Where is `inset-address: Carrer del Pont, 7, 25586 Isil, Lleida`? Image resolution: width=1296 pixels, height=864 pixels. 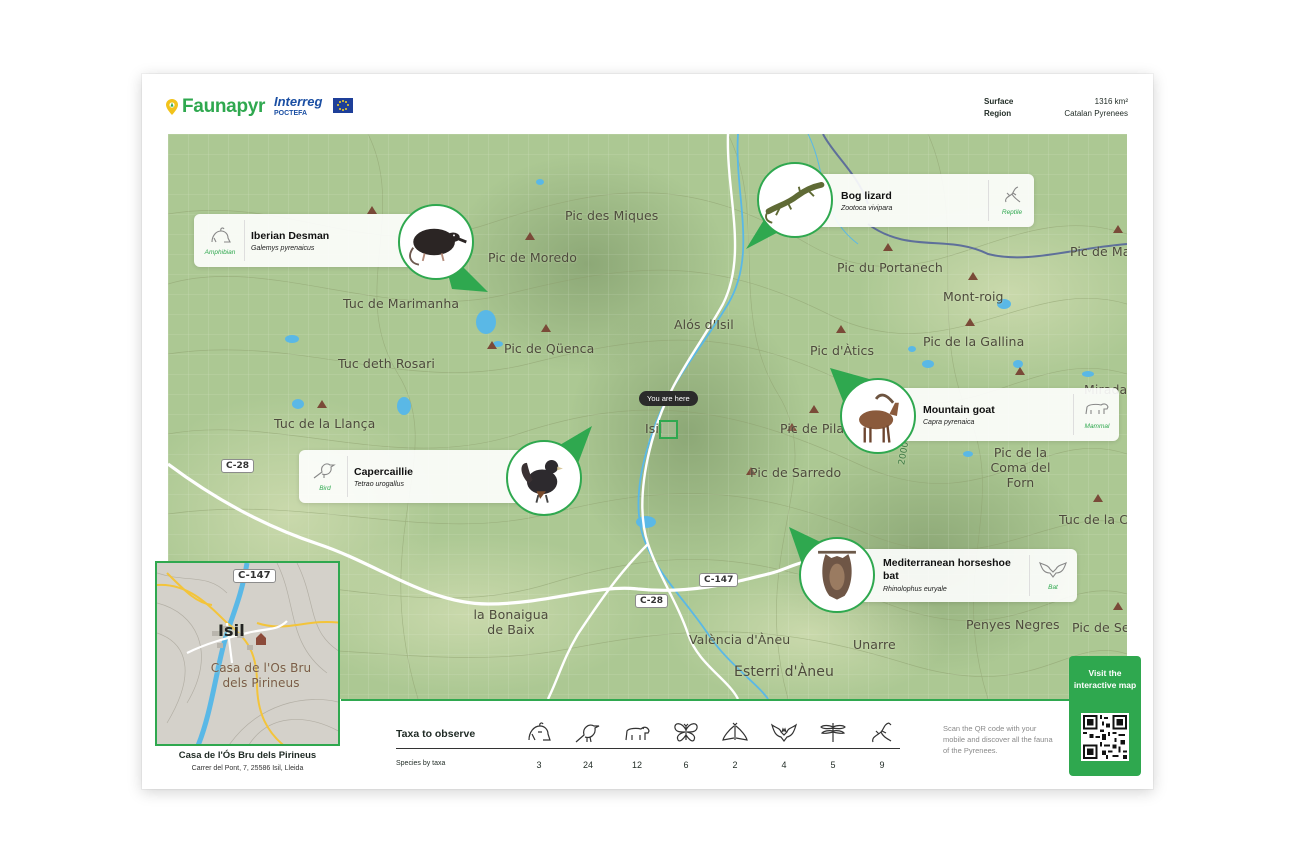
inset-address: Carrer del Pont, 7, 25586 Isil, Lleida is located at coordinates (247, 768).